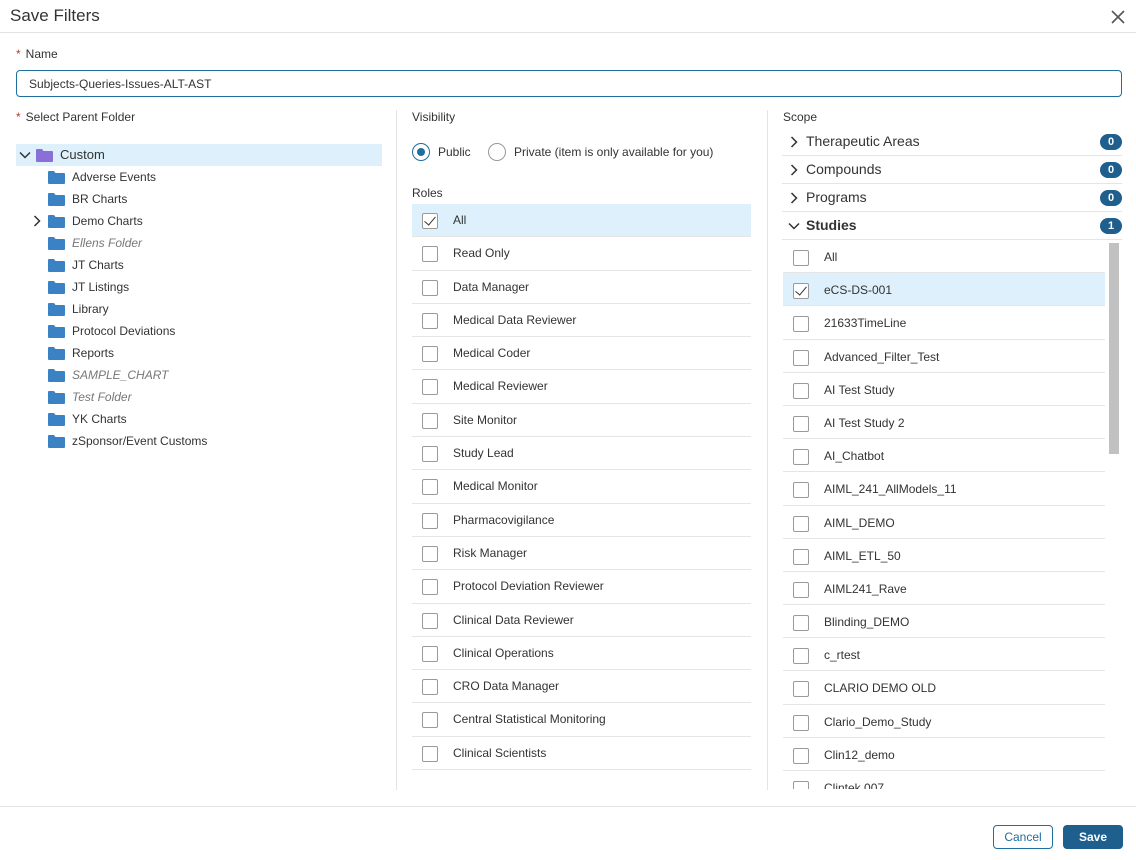 The image size is (1136, 860). What do you see at coordinates (944, 622) in the screenshot?
I see `study-item: Blinding_DEMO` at bounding box center [944, 622].